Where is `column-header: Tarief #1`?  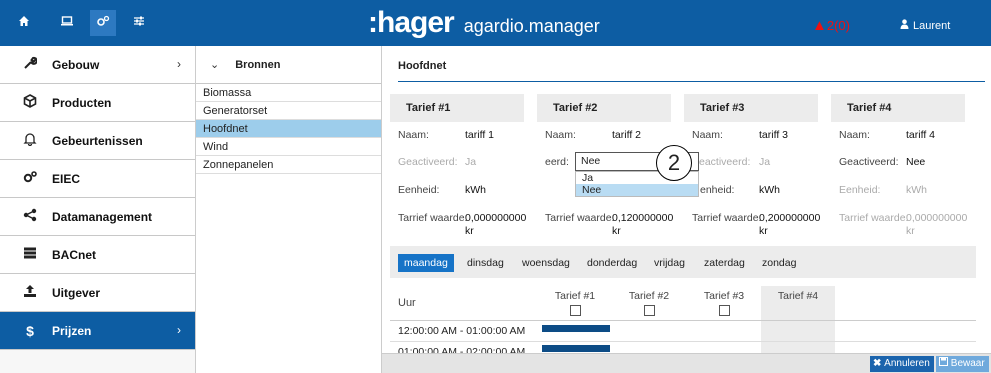
column-header: Tarief #1 is located at coordinates (575, 296).